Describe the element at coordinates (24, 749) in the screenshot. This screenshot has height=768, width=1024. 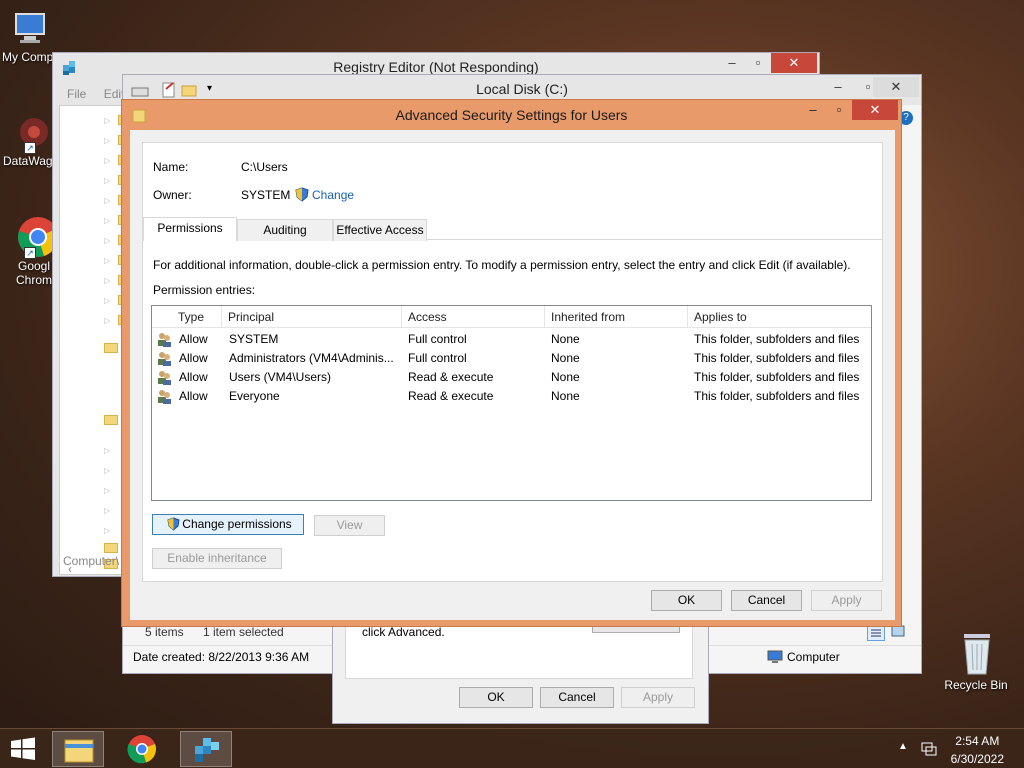
I see `start-button` at that location.